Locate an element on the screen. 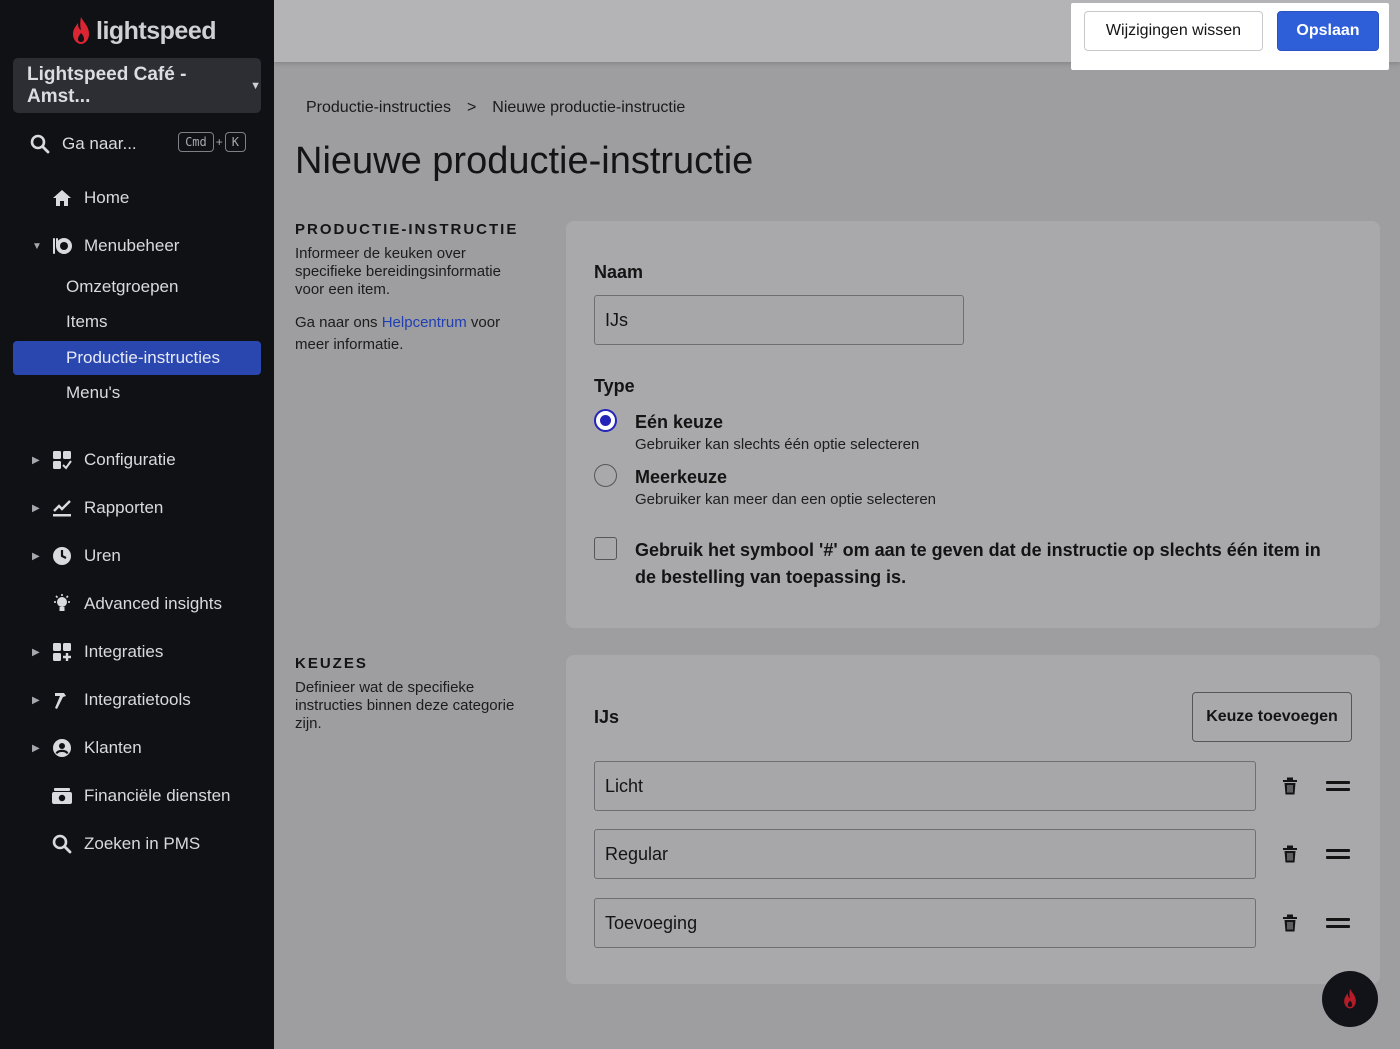  venue-selector: Lightspeed Café - Amst... ▼ is located at coordinates (137, 85).